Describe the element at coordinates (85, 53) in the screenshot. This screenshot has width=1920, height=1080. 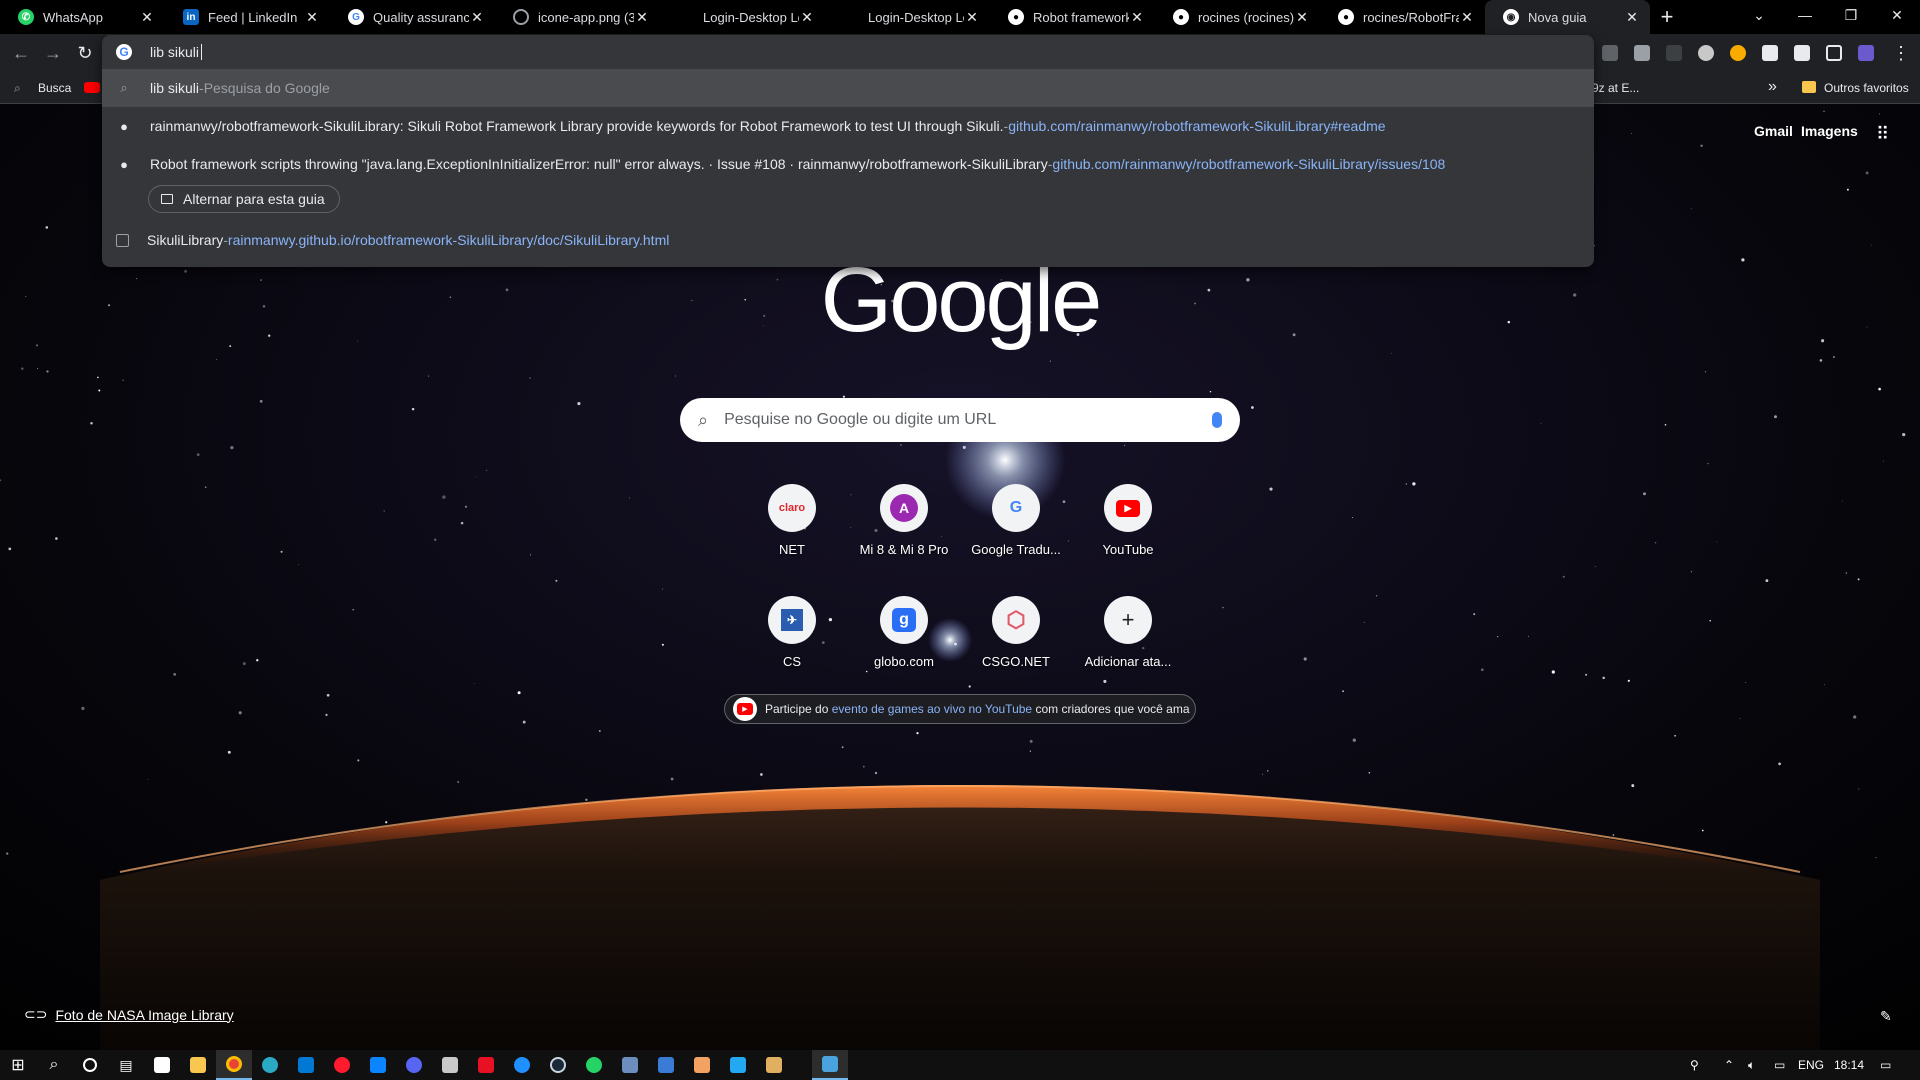
I see `reload-icon: ↻` at that location.